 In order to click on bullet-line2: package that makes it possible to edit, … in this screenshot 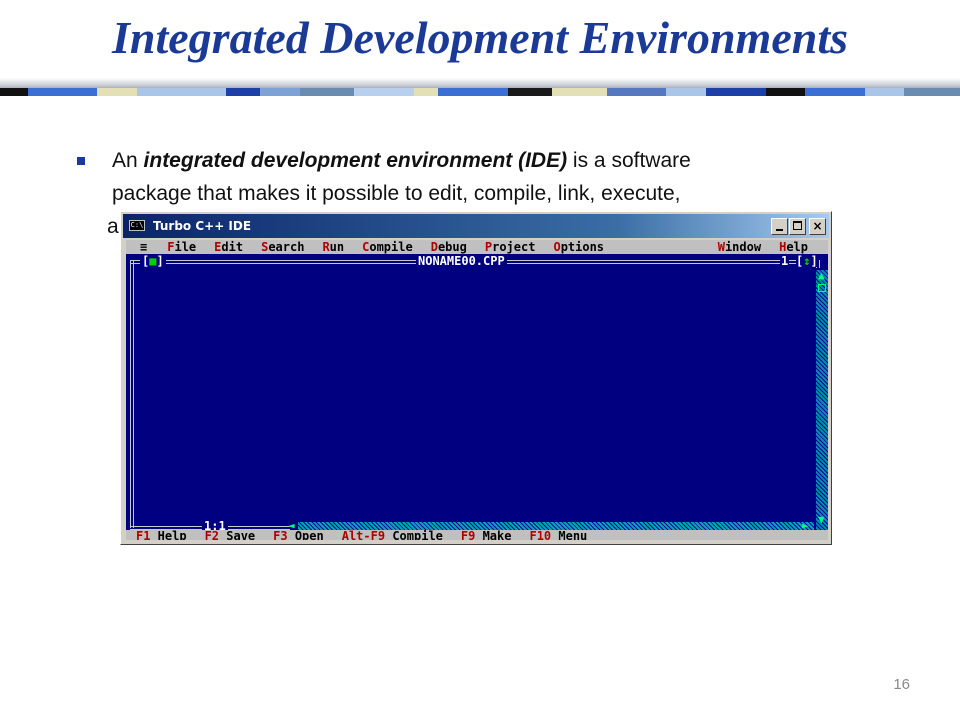, I will do `click(396, 193)`.